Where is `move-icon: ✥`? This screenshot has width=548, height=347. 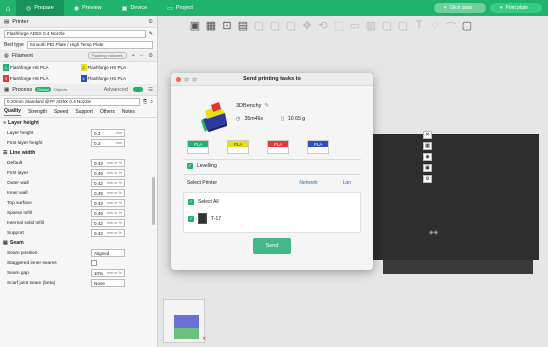 move-icon: ✥ is located at coordinates (307, 27).